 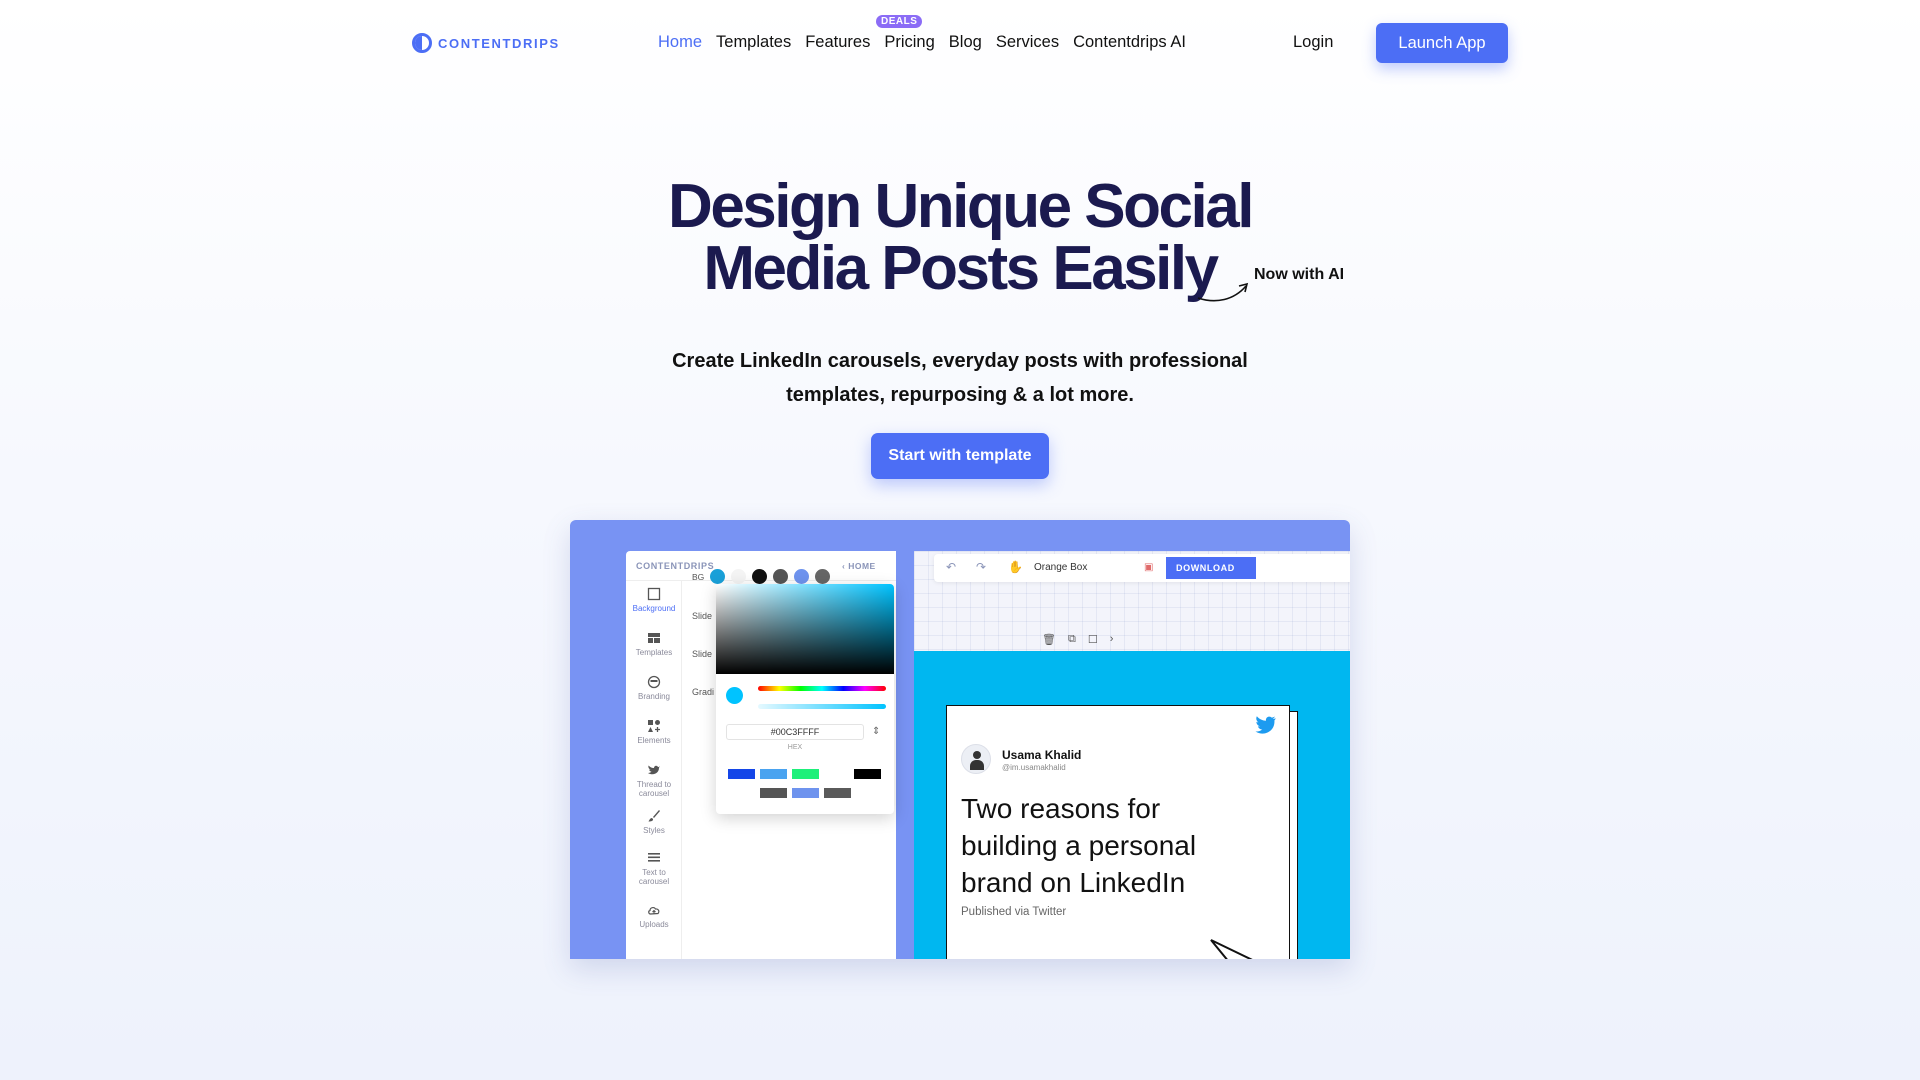 I want to click on redo-icon: ↷, so click(x=981, y=567).